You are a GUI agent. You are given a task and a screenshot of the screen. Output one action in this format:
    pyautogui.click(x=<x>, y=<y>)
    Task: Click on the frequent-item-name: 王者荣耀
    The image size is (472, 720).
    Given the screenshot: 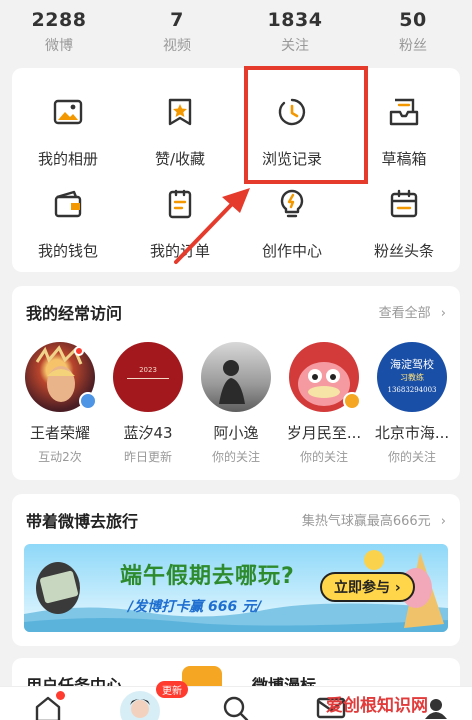 What is the action you would take?
    pyautogui.click(x=59, y=433)
    